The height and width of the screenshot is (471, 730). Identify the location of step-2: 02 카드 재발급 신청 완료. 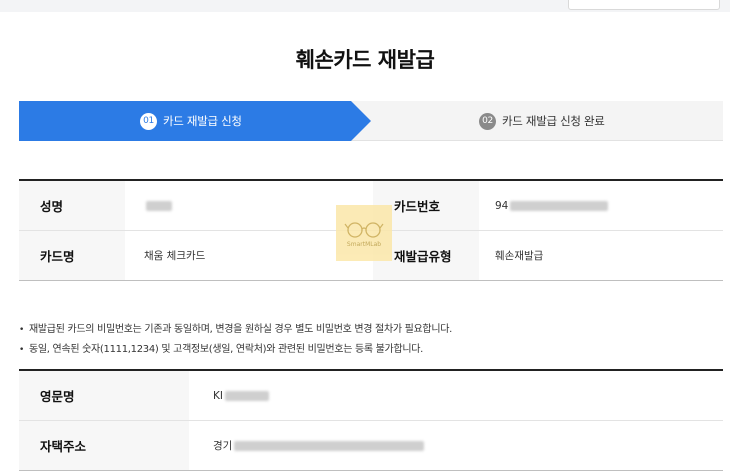
(542, 121).